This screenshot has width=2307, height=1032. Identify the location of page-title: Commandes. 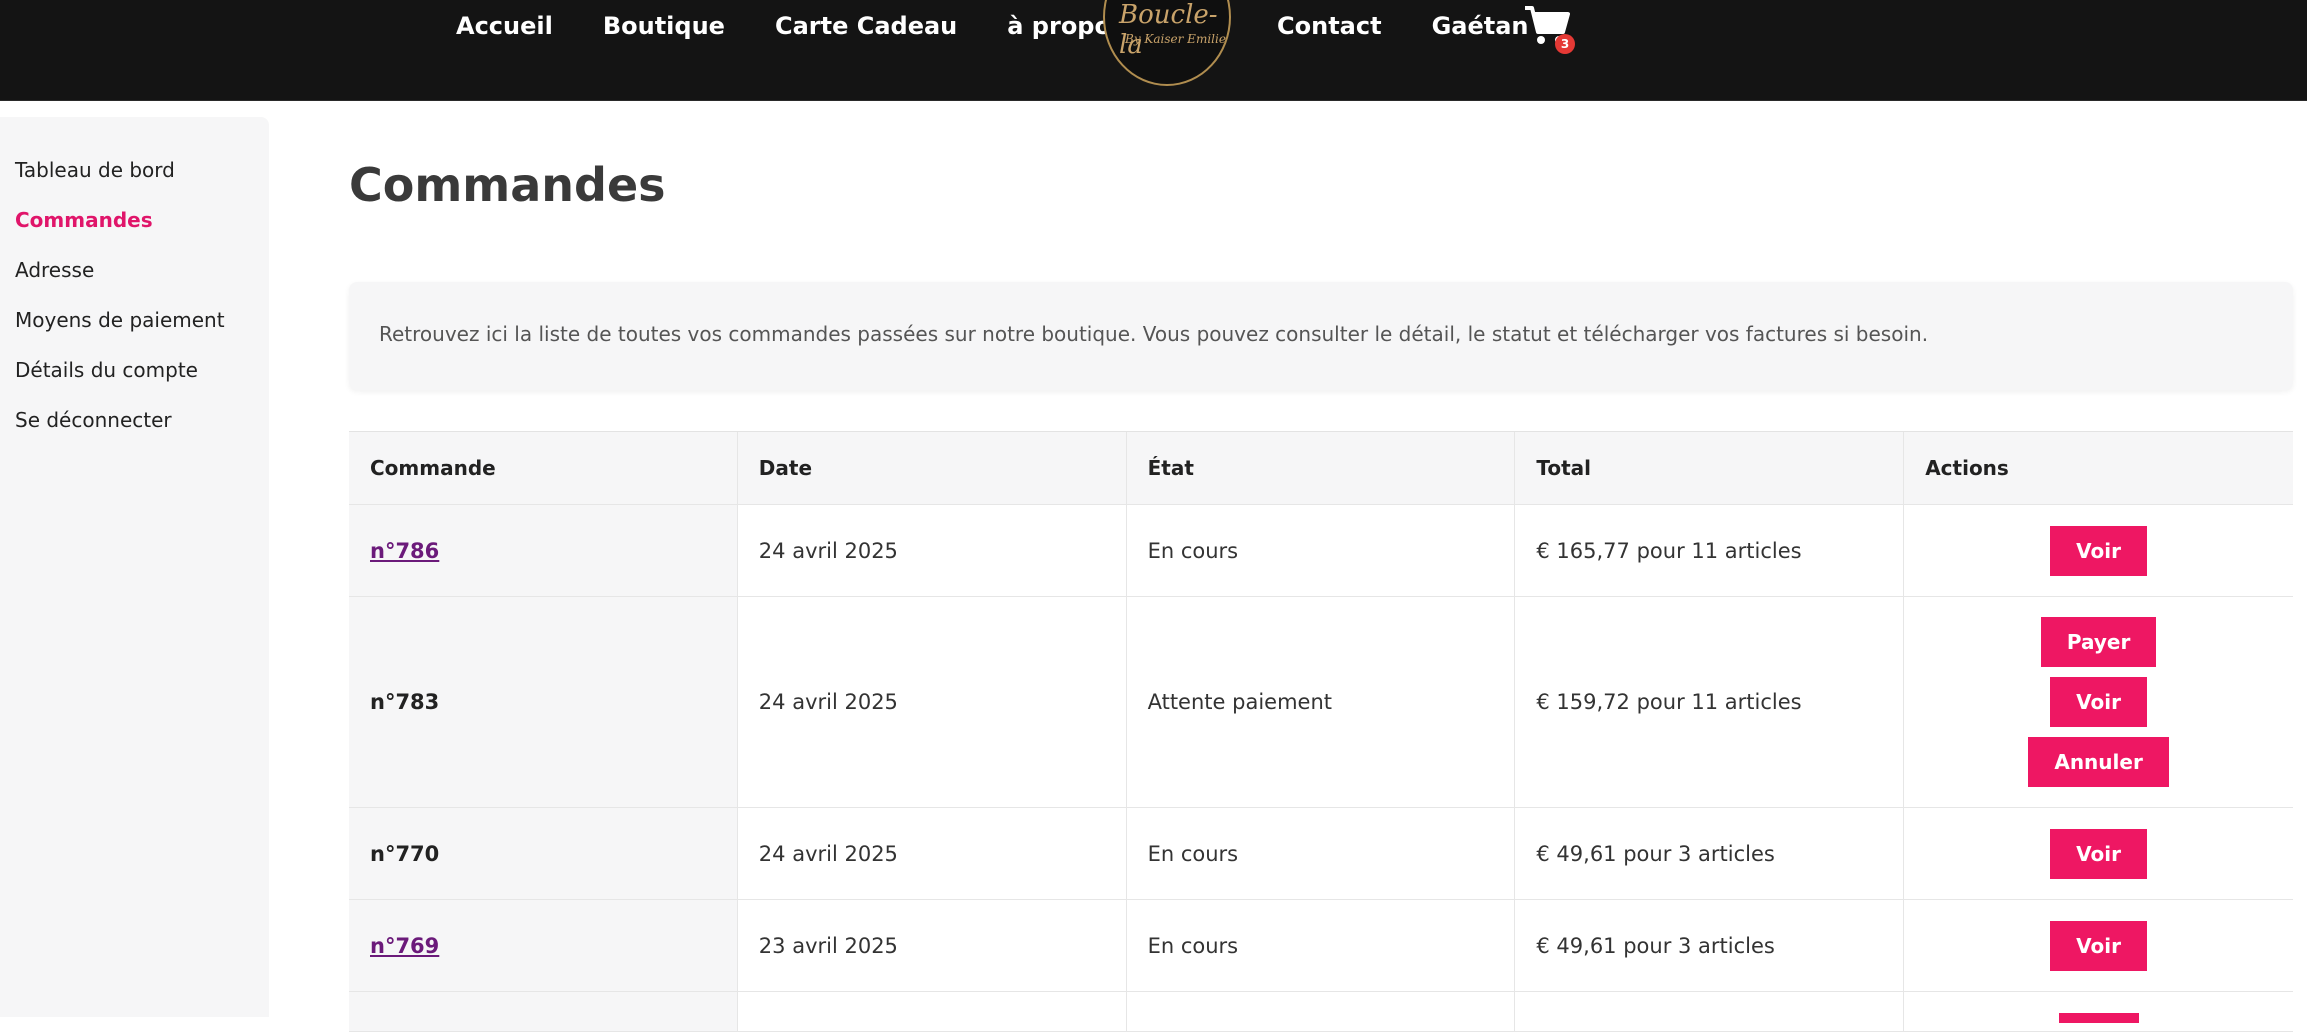
(507, 185).